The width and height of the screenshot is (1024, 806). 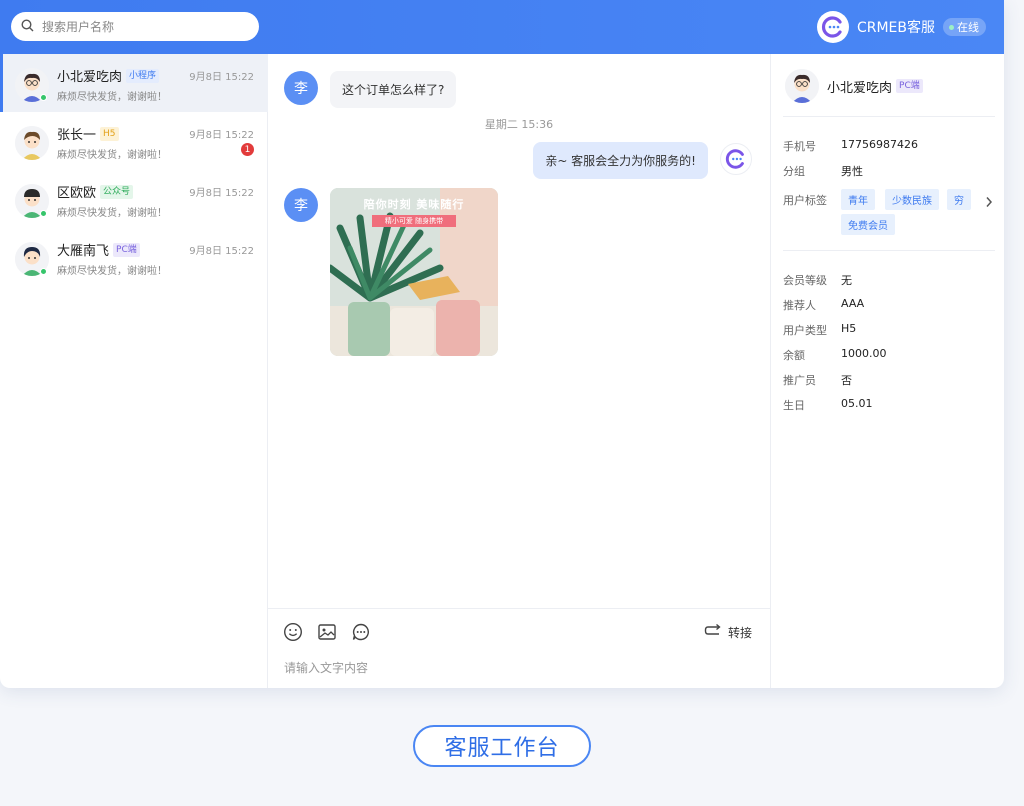 I want to click on level-value: 无, so click(x=846, y=280).